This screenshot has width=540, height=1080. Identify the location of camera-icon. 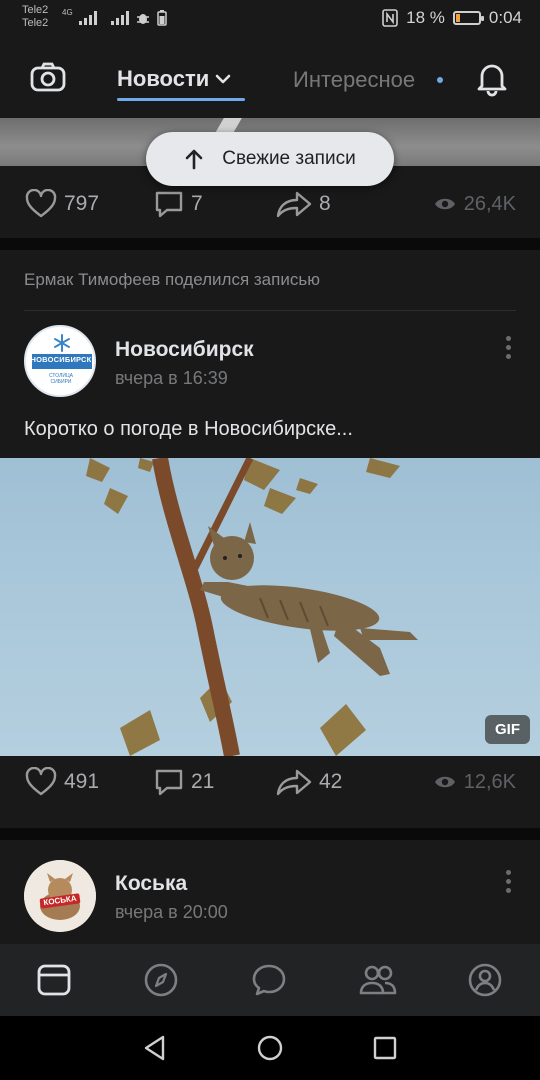
(48, 77).